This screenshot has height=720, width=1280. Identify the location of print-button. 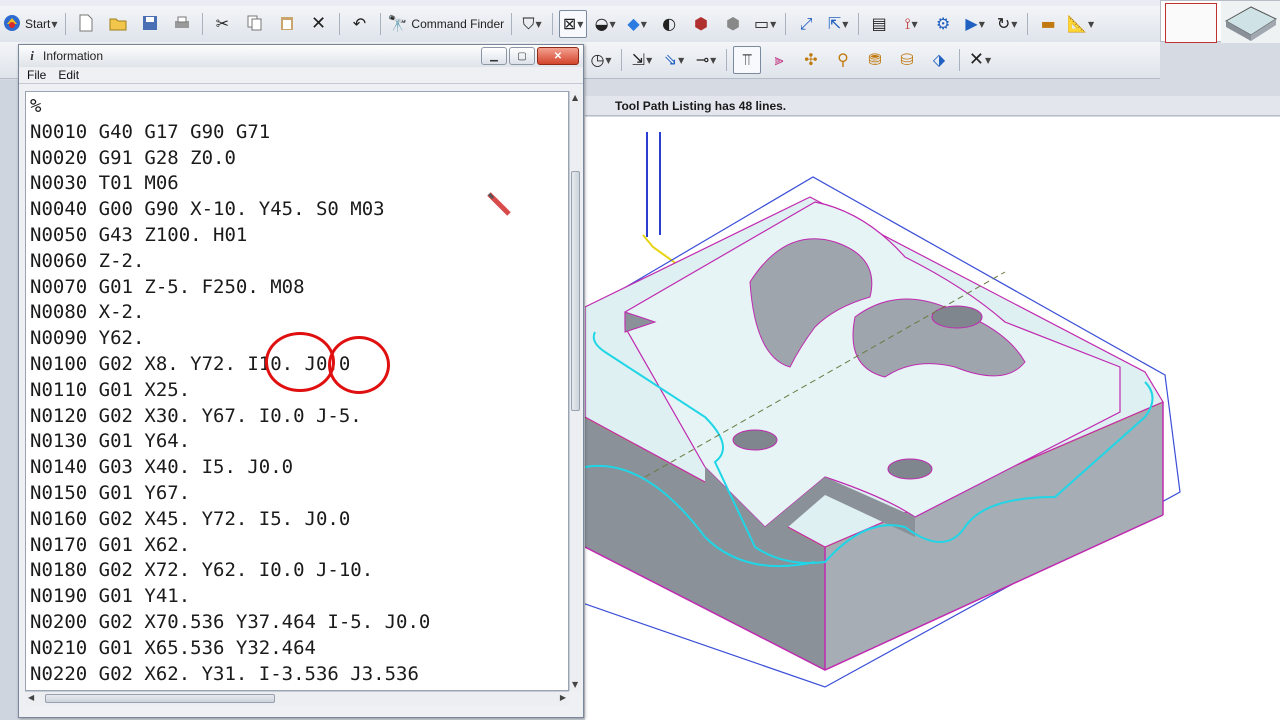
(182, 24).